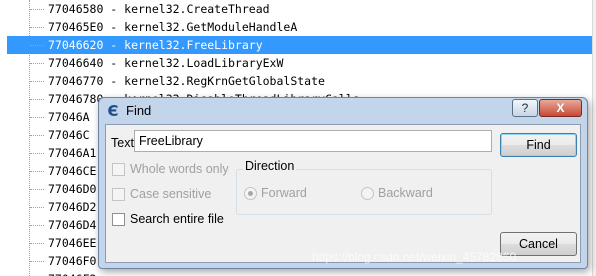 The image size is (596, 276). Describe the element at coordinates (139, 110) in the screenshot. I see `dialog-title: Find` at that location.